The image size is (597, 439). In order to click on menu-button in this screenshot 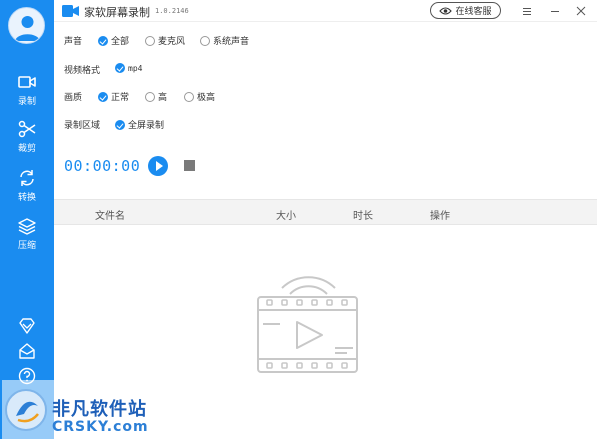, I will do `click(527, 11)`.